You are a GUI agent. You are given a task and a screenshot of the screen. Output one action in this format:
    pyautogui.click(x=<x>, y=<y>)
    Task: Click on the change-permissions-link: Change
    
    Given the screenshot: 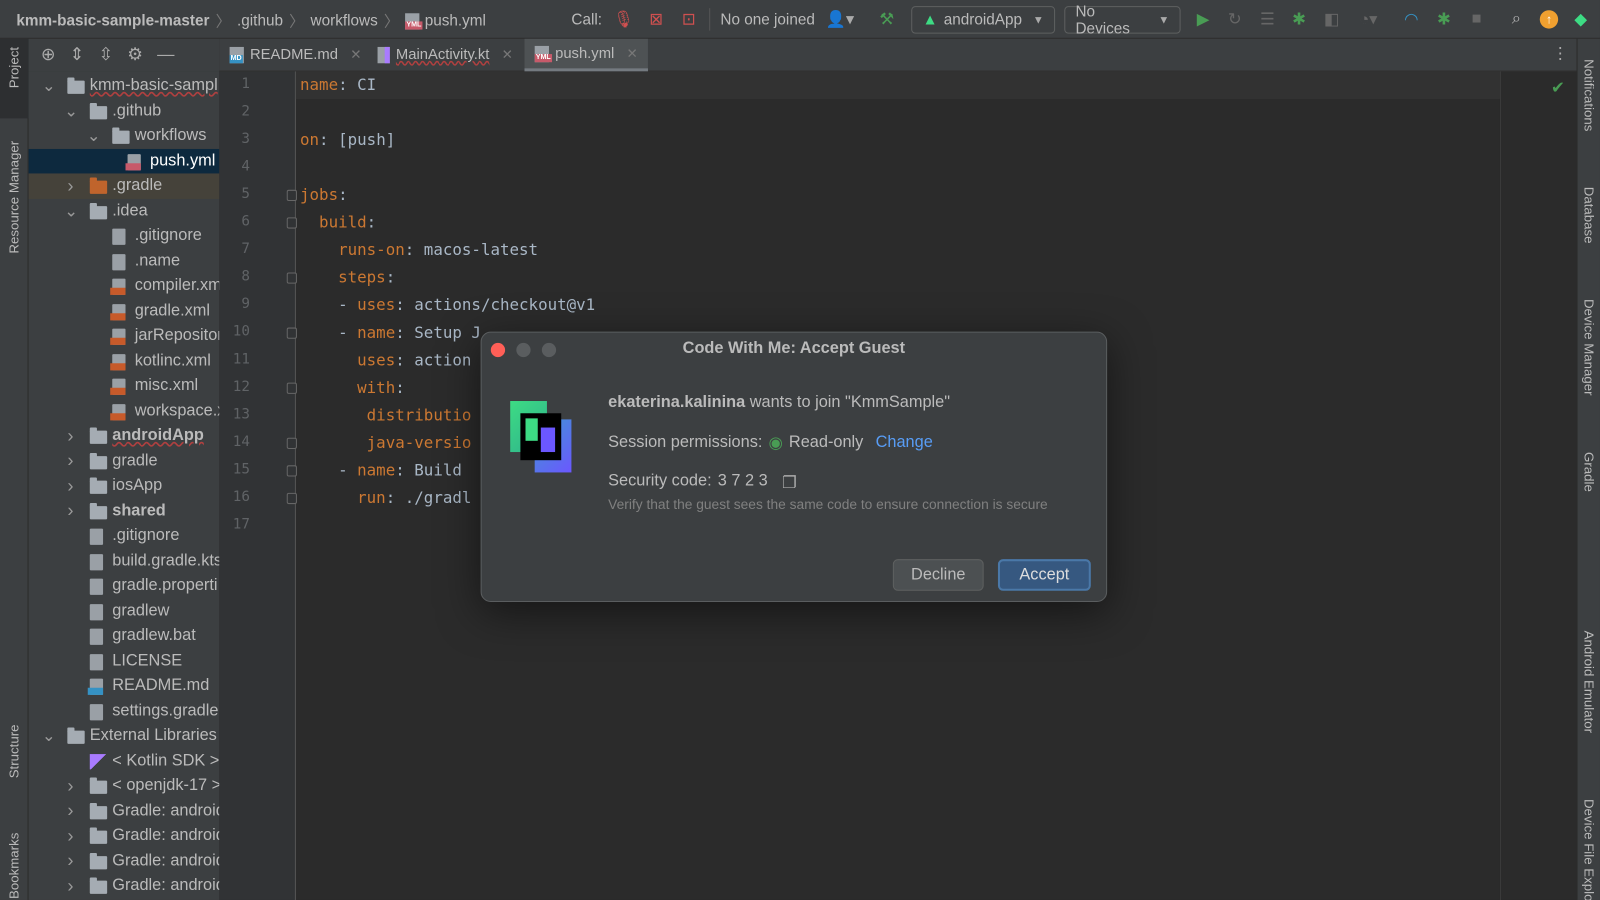 What is the action you would take?
    pyautogui.click(x=904, y=443)
    